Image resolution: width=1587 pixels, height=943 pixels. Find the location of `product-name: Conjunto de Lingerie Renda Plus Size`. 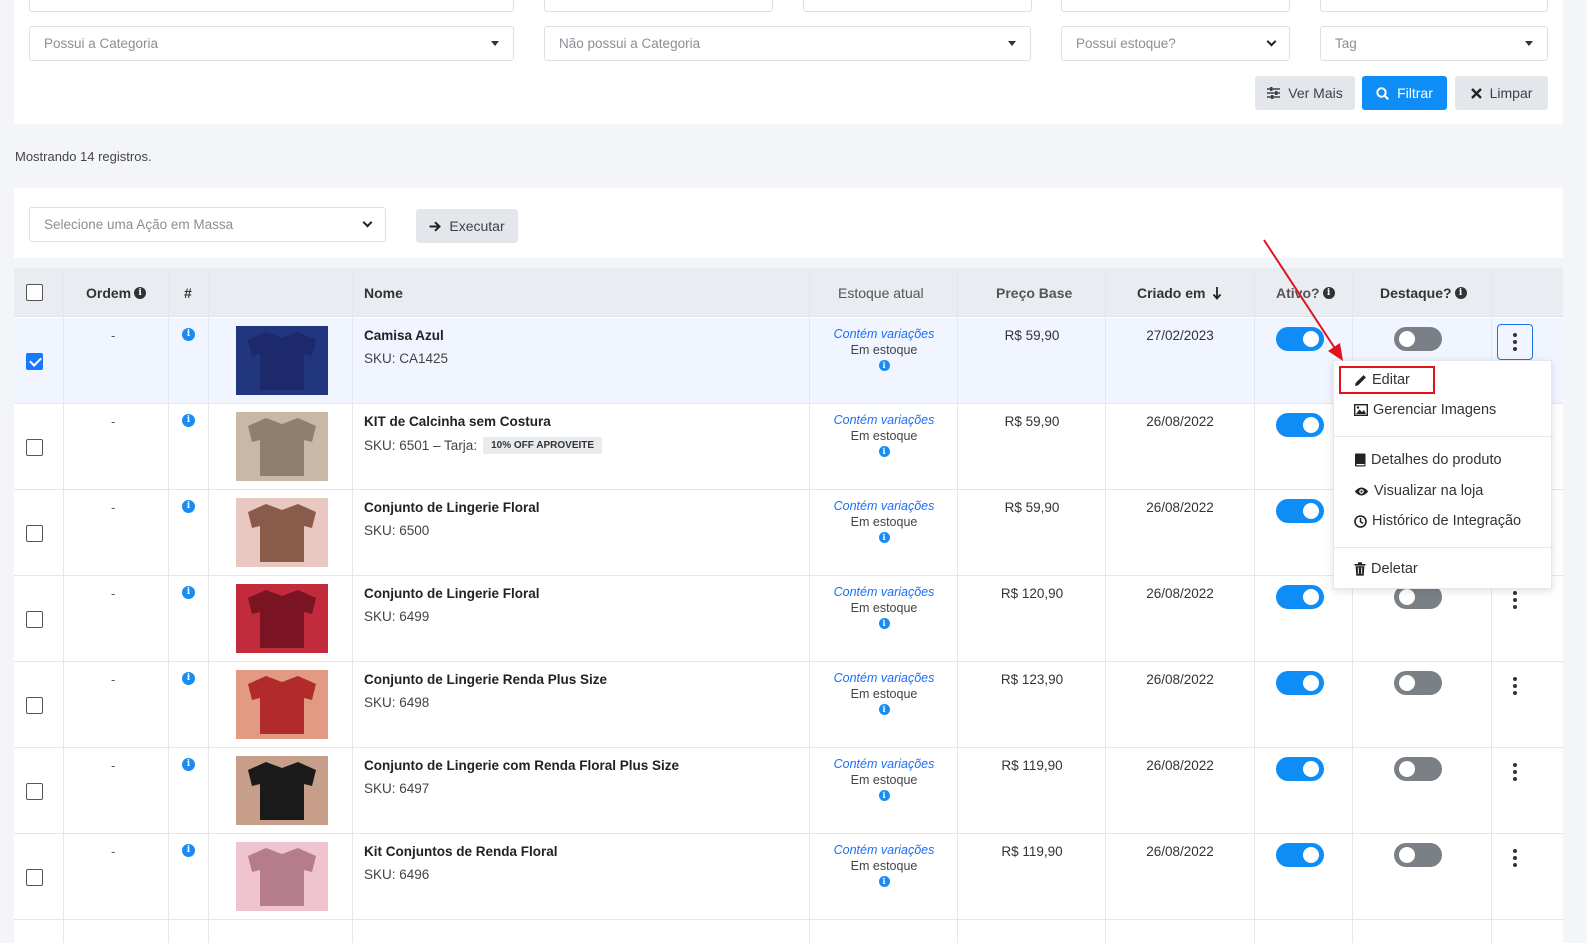

product-name: Conjunto de Lingerie Renda Plus Size is located at coordinates (485, 679).